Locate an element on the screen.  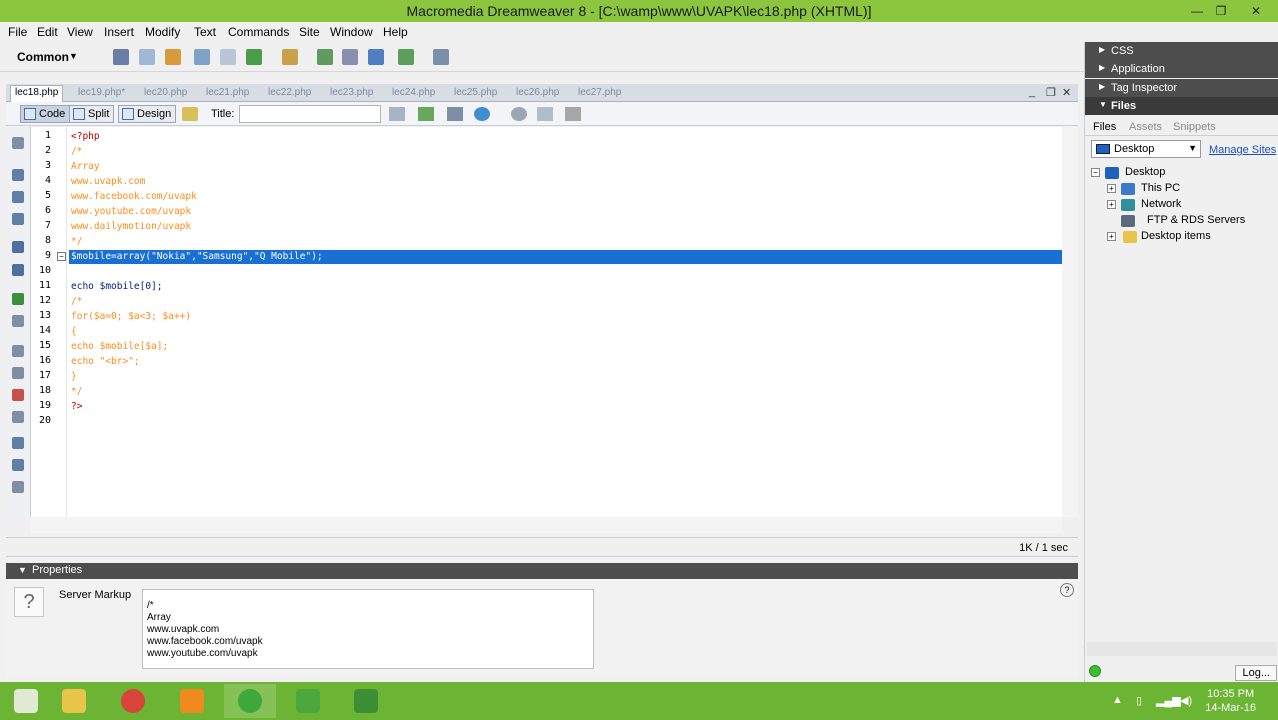
templates-icon is located at coordinates (406, 57).